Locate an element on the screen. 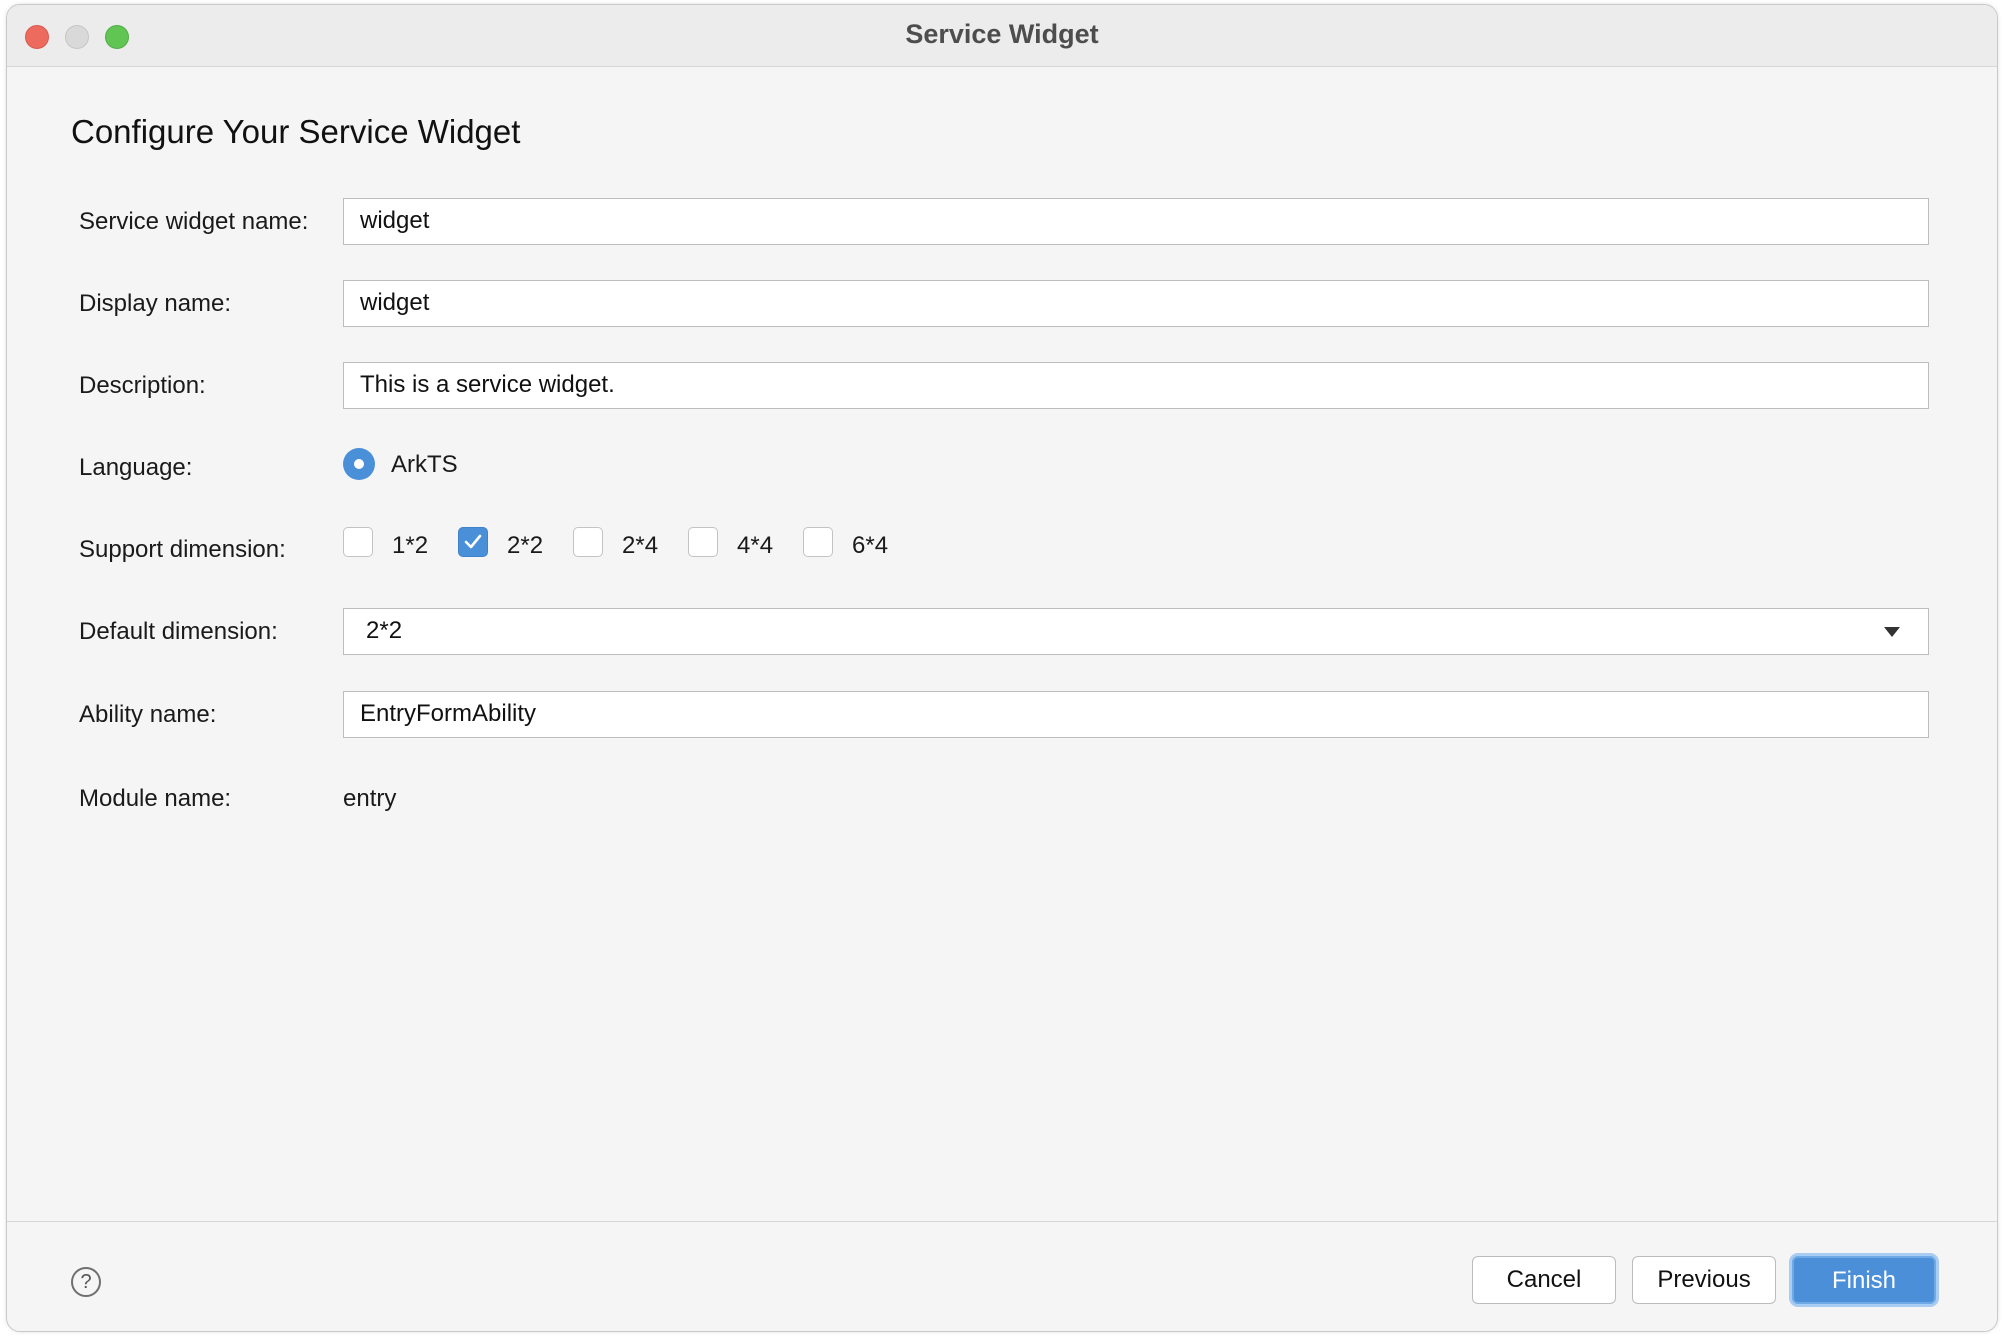  language-radio-arkts is located at coordinates (359, 464).